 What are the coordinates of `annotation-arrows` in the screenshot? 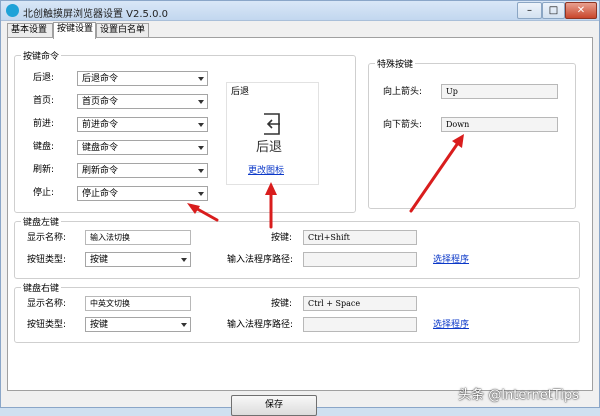 It's located at (325, 181).